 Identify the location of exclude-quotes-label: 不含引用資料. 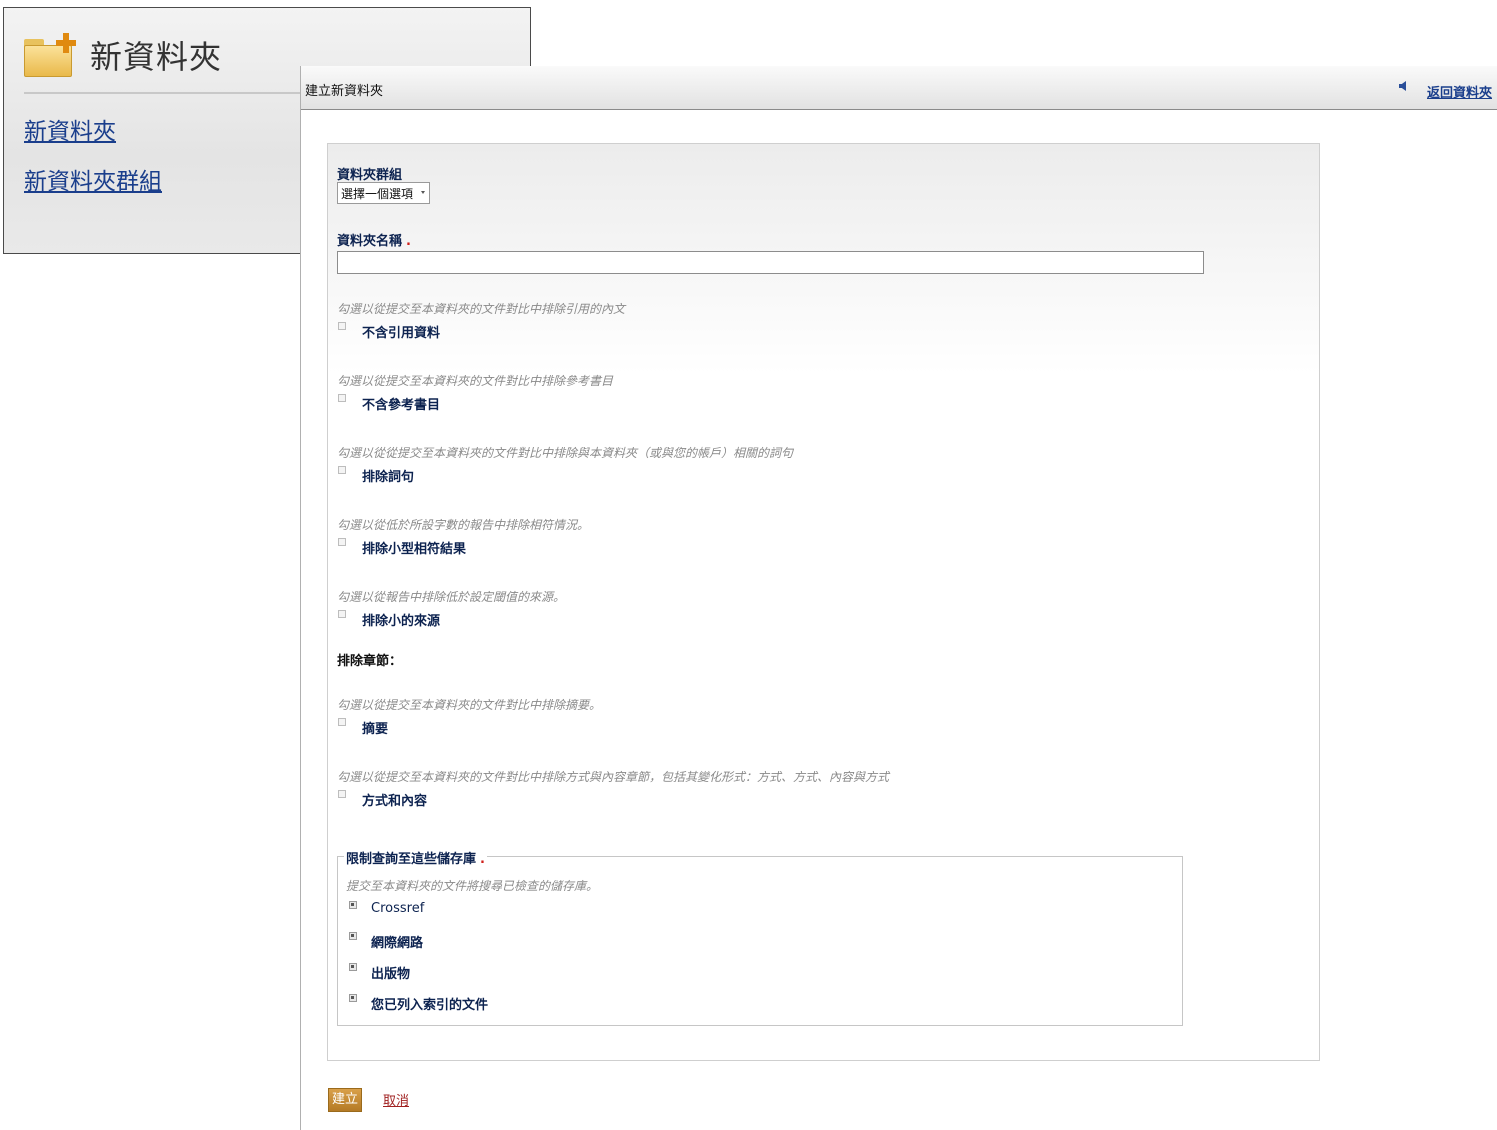
(401, 333).